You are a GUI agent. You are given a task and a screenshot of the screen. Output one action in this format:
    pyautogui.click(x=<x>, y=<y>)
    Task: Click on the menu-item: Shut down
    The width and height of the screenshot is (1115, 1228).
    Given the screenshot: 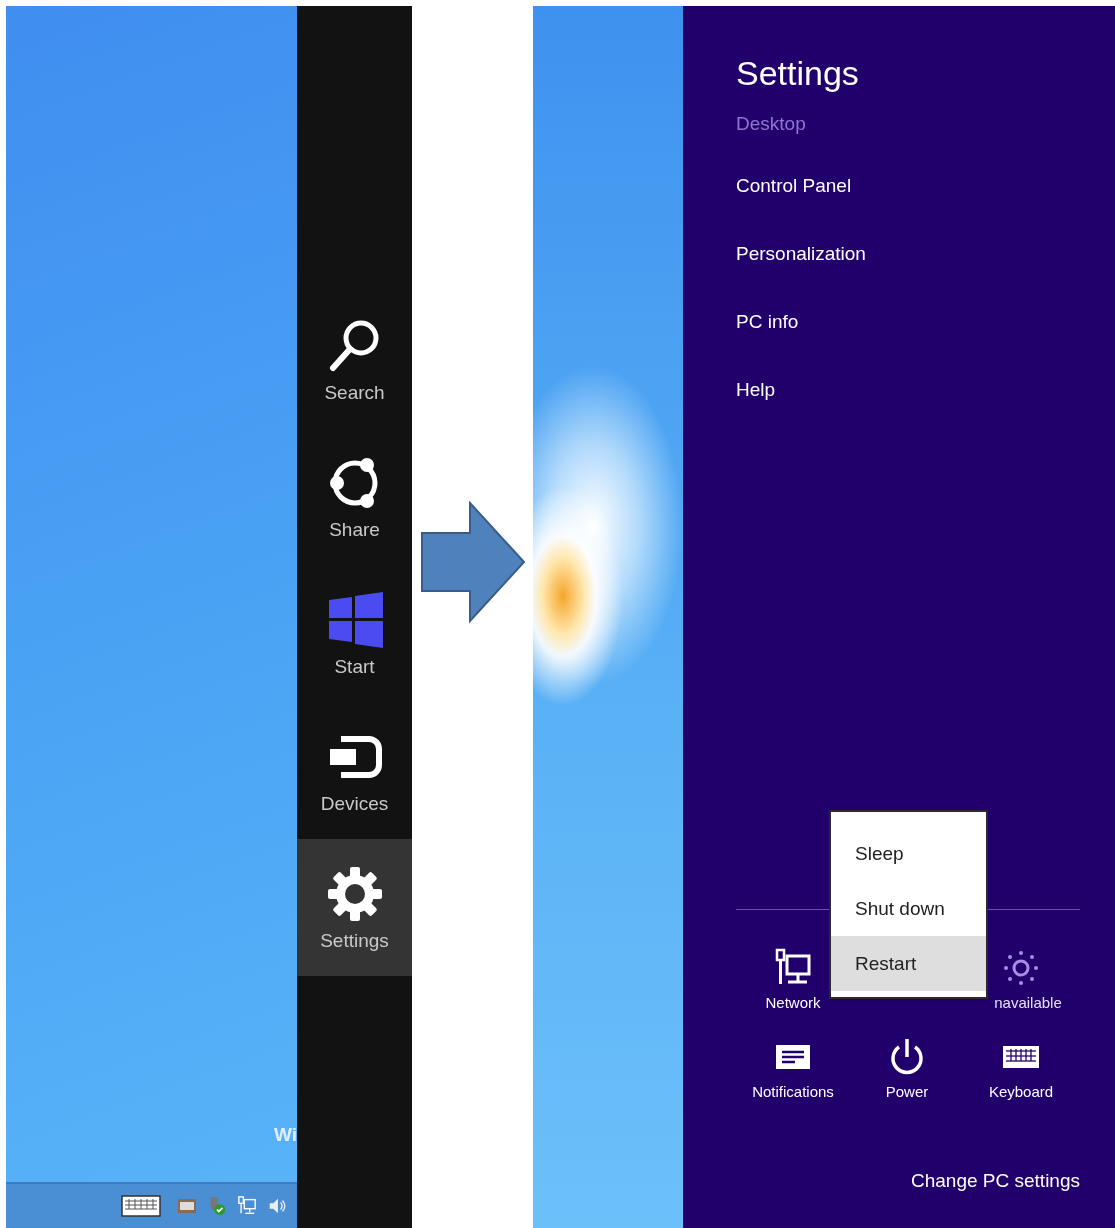 What is the action you would take?
    pyautogui.click(x=908, y=908)
    